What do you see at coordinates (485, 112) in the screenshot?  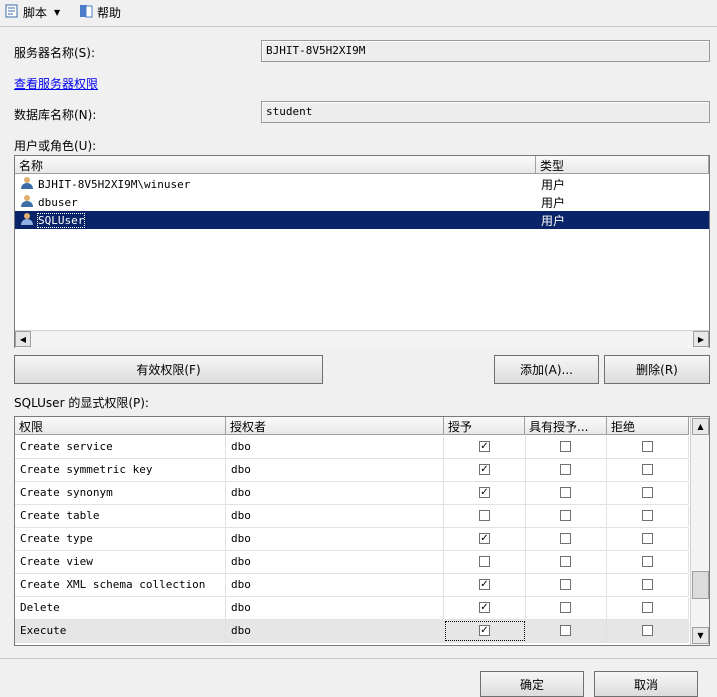 I see `database-name-field: student` at bounding box center [485, 112].